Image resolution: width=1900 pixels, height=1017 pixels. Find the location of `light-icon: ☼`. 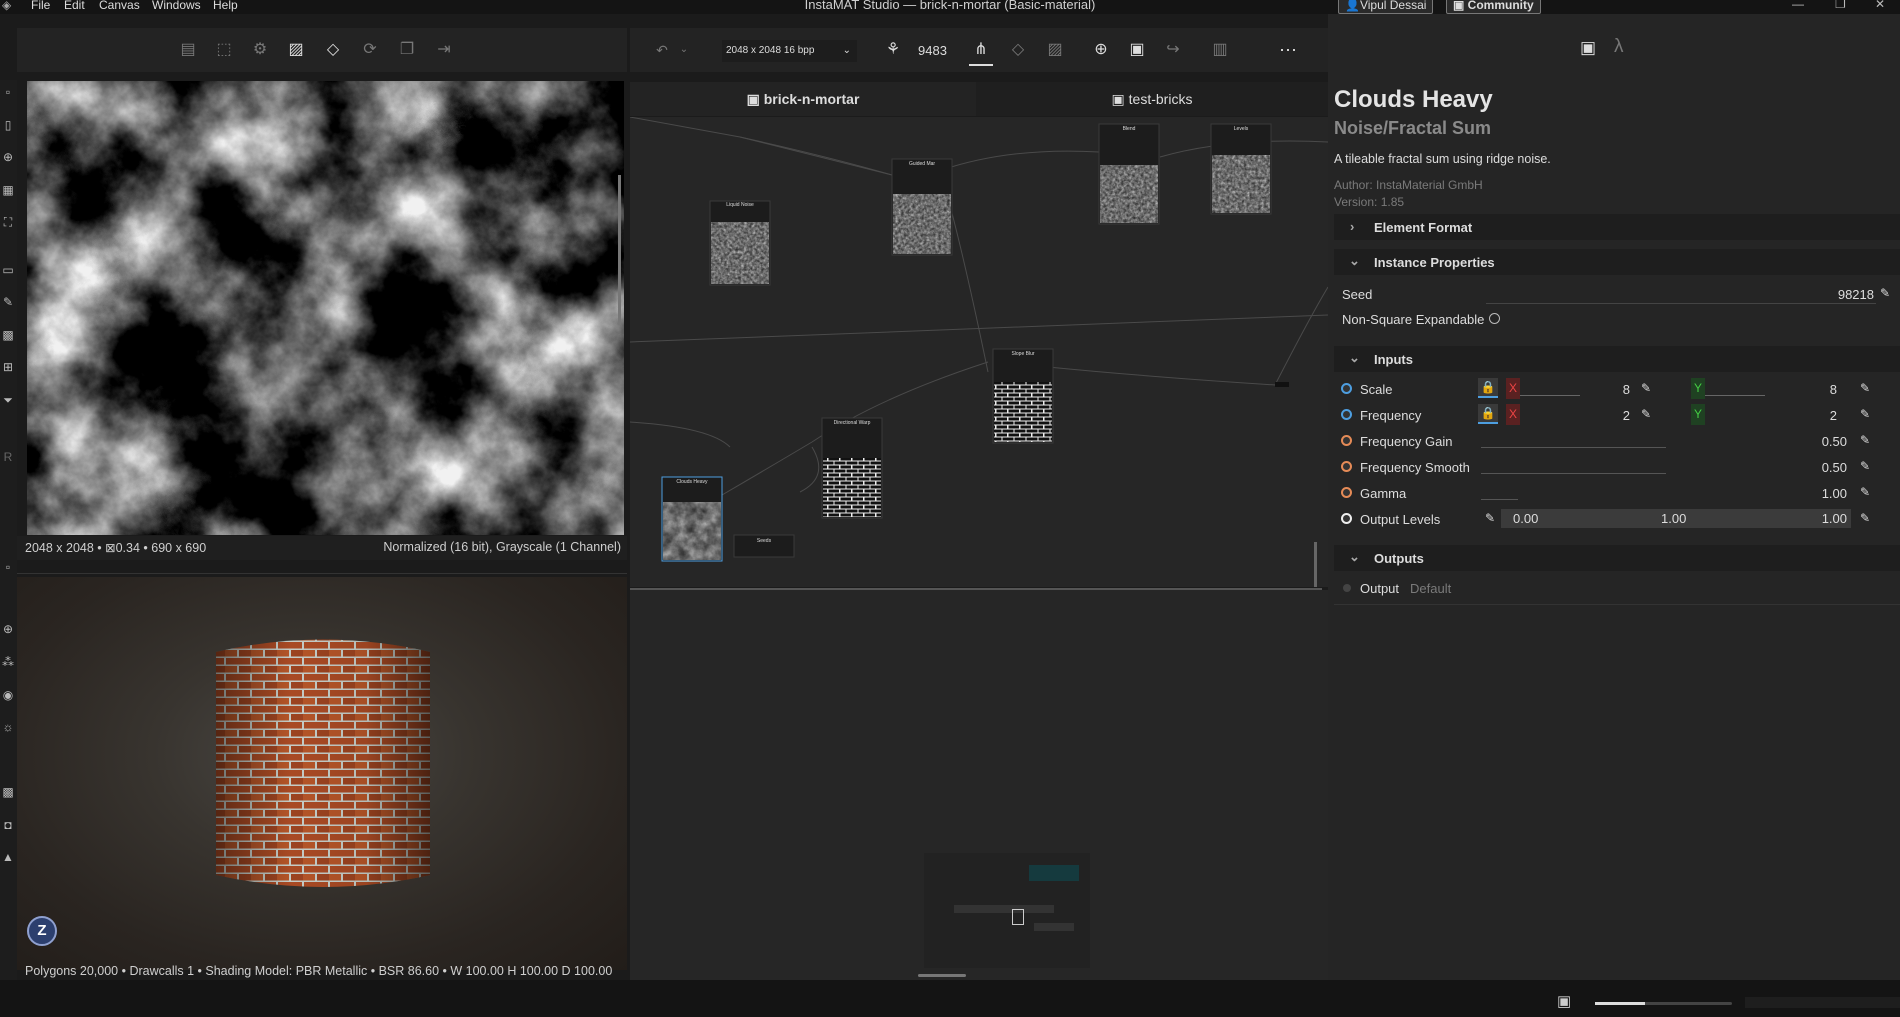

light-icon: ☼ is located at coordinates (8, 727).